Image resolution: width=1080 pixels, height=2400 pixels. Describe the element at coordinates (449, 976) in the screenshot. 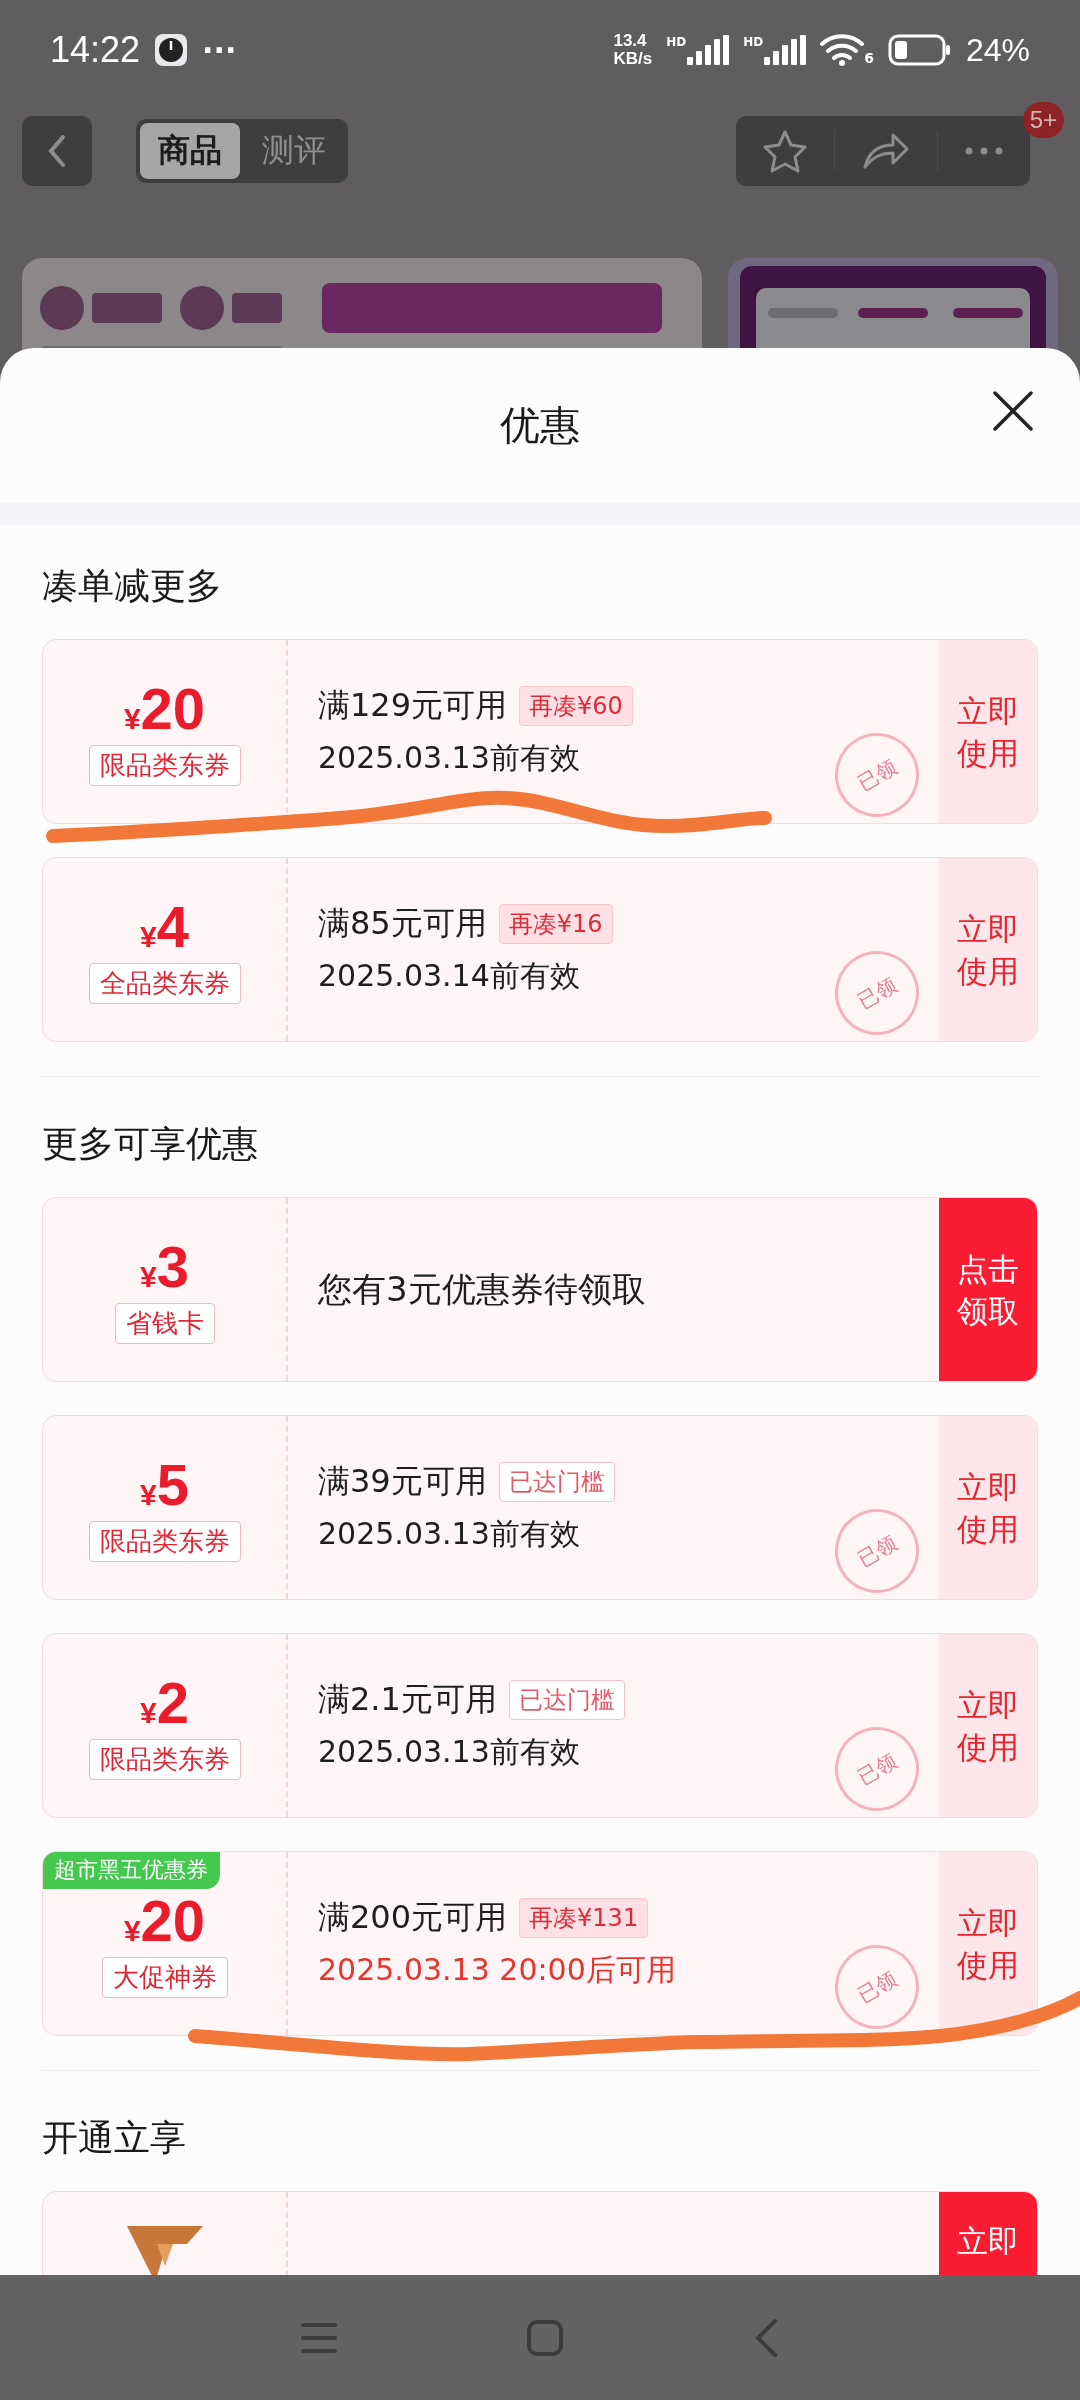

I see `coupon-validity: 2025.03.14前有效` at that location.